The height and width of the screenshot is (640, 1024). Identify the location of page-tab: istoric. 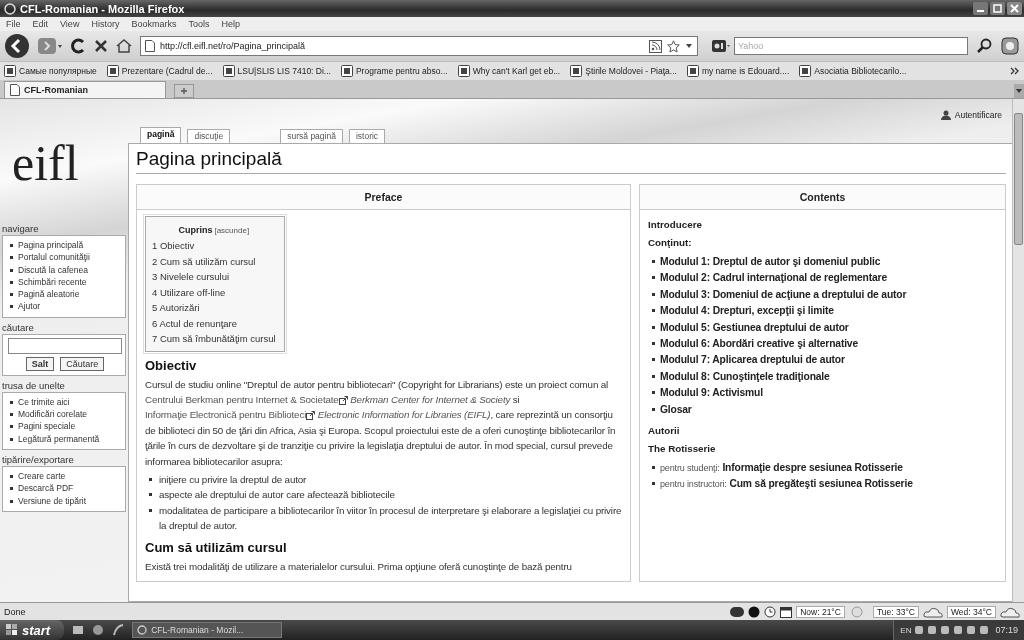
(367, 136).